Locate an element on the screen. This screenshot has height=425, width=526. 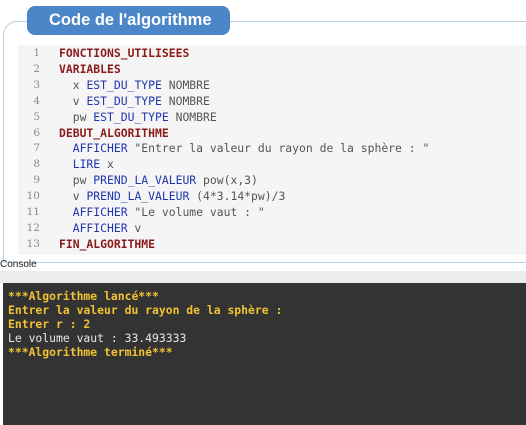
code-text: AFFICHER v is located at coordinates (100, 228).